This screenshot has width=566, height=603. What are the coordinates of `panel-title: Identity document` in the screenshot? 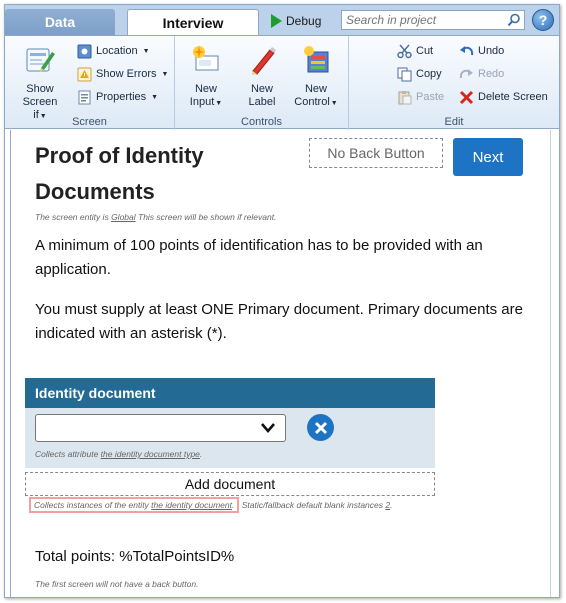 It's located at (230, 393).